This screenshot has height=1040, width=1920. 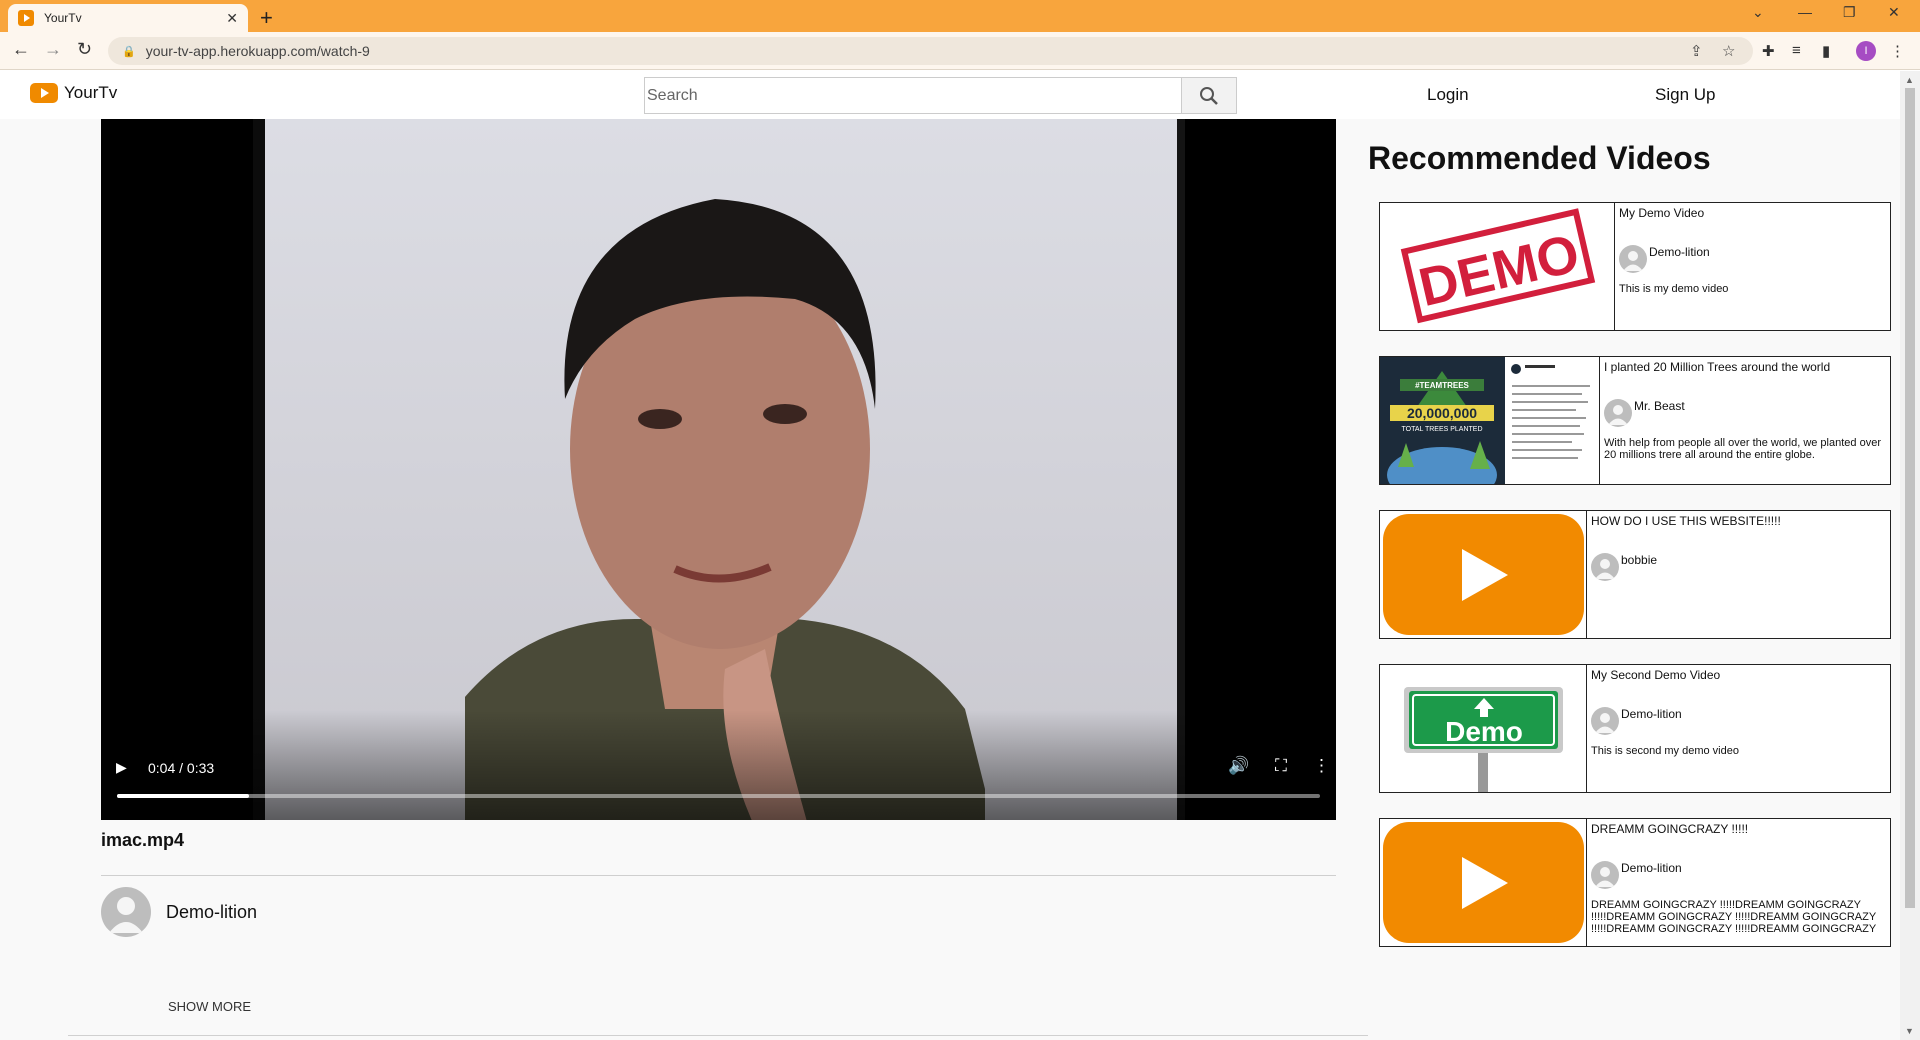 What do you see at coordinates (53, 49) in the screenshot?
I see `forward-arrow-icon: →` at bounding box center [53, 49].